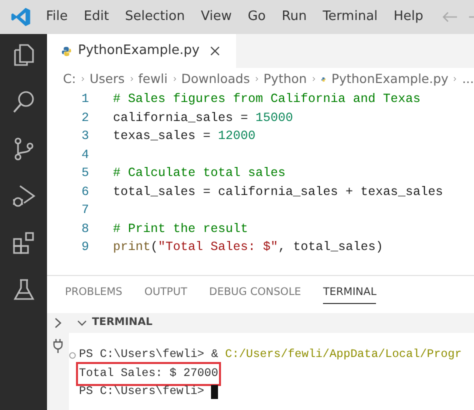 The height and width of the screenshot is (410, 474). What do you see at coordinates (350, 17) in the screenshot?
I see `menu-item: Terminal` at bounding box center [350, 17].